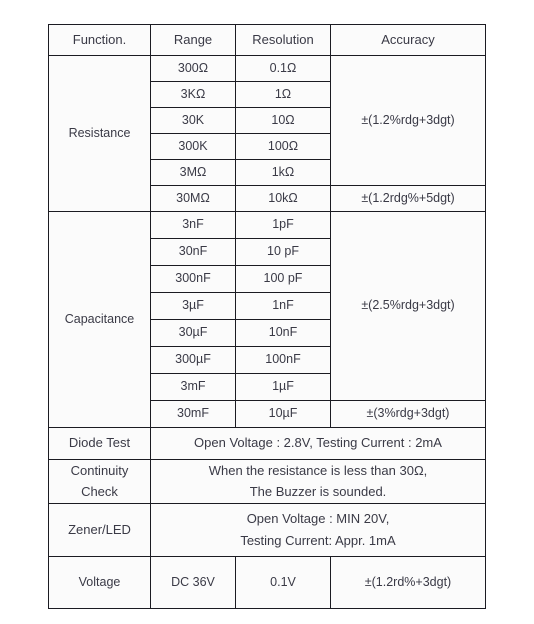 The image size is (534, 624). What do you see at coordinates (408, 414) in the screenshot?
I see `accuracy-value-capacitance-last: ±(3%rdg+3dgt)` at bounding box center [408, 414].